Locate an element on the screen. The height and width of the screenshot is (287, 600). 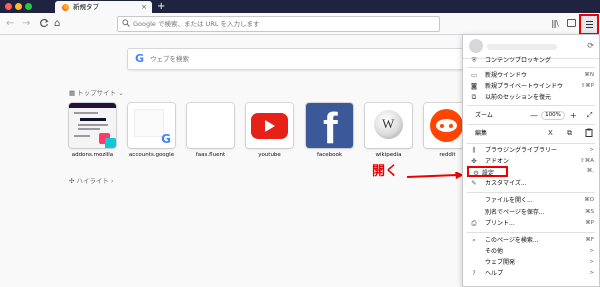
annotation-arrow-icon is located at coordinates (435, 175).